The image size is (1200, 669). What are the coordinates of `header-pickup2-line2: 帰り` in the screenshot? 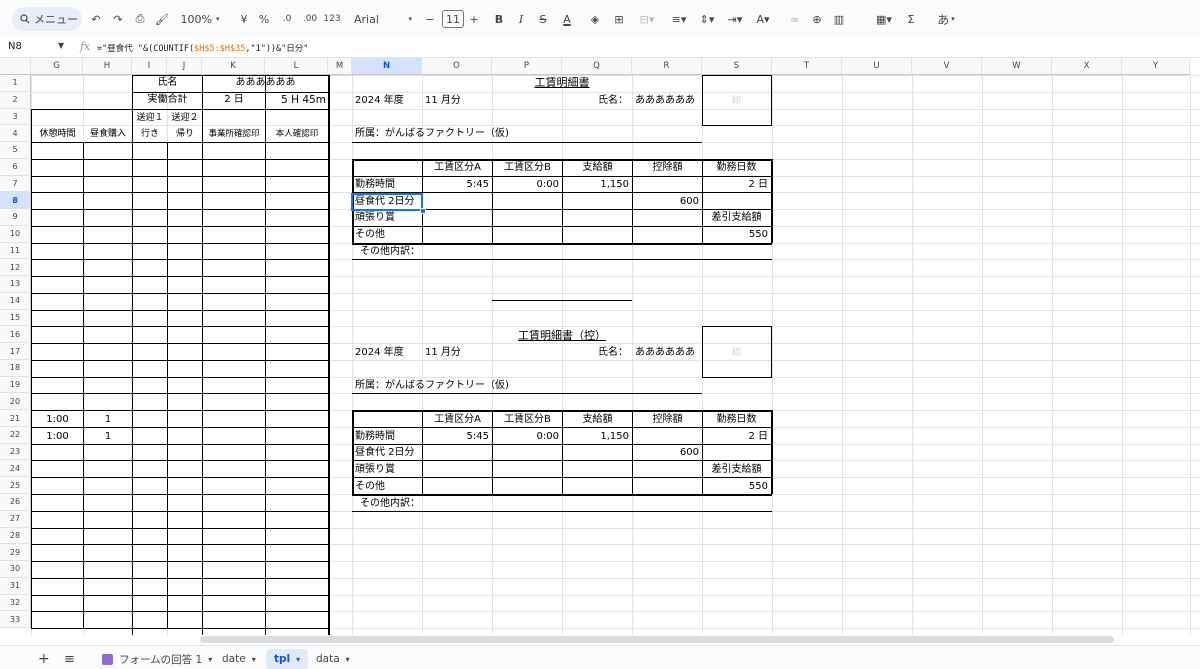 It's located at (185, 134).